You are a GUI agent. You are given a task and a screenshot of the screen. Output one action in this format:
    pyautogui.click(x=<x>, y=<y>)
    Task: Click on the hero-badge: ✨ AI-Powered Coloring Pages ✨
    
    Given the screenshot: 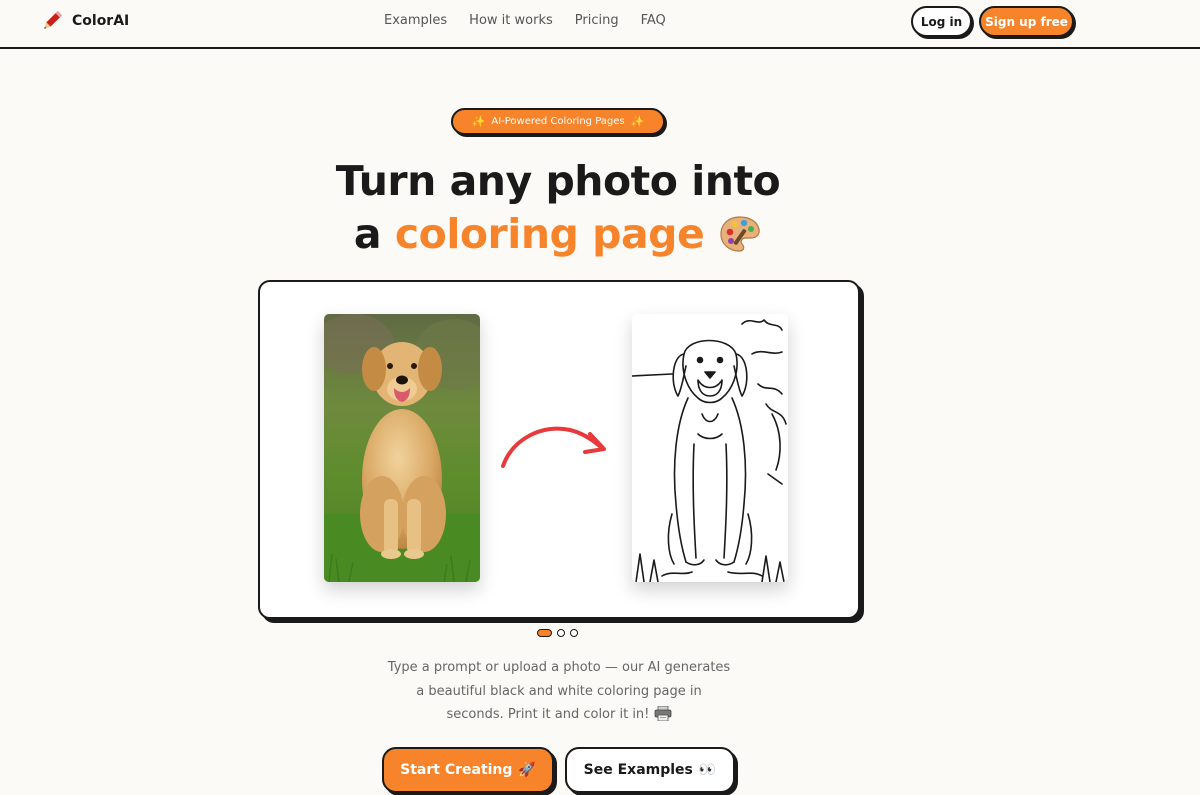 What is the action you would take?
    pyautogui.click(x=558, y=121)
    